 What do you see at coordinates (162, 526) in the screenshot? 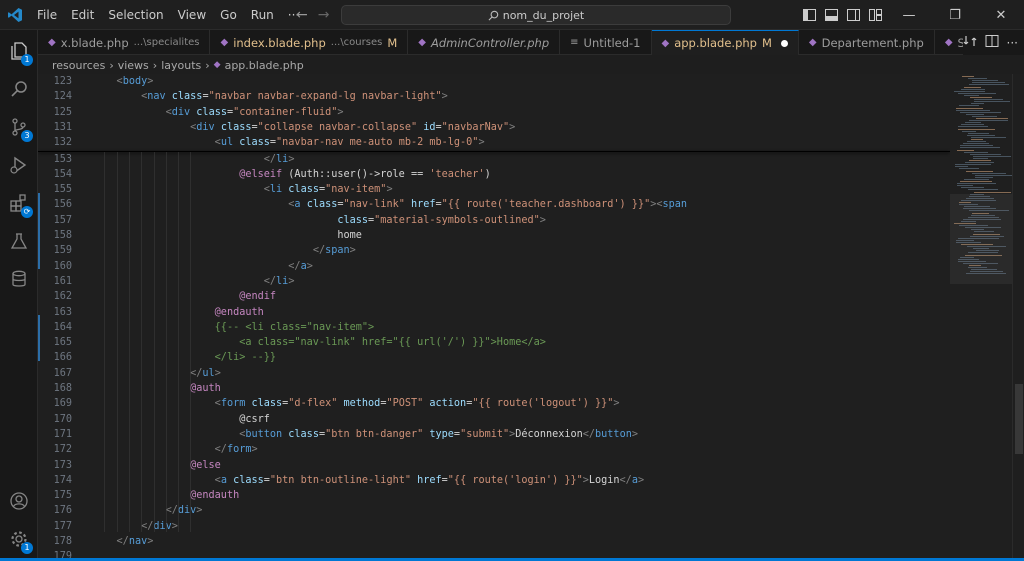
I see `code-token: div` at bounding box center [162, 526].